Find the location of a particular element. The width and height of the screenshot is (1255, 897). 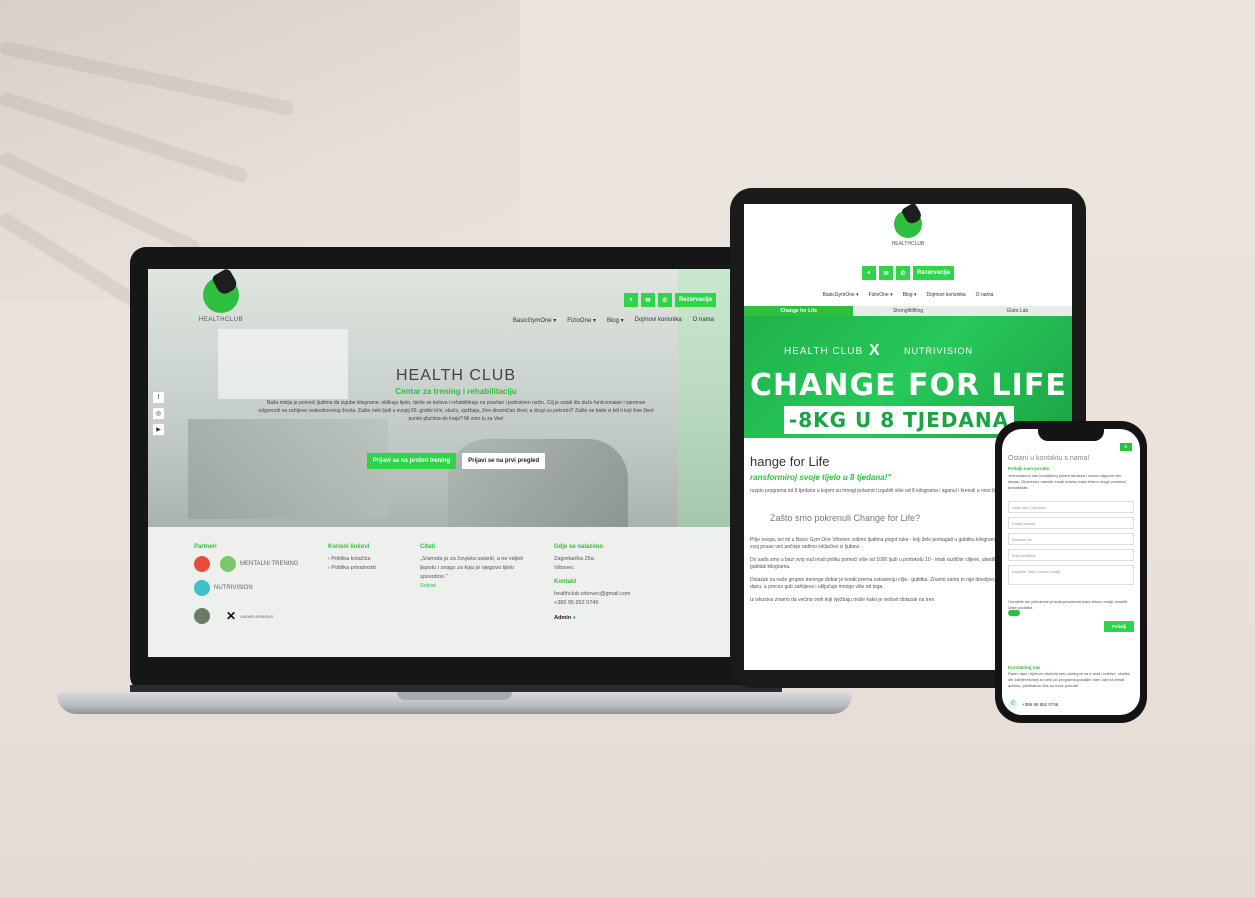

phone-contact: ✆ +385 95 952 0746 is located at coordinates (1033, 704).